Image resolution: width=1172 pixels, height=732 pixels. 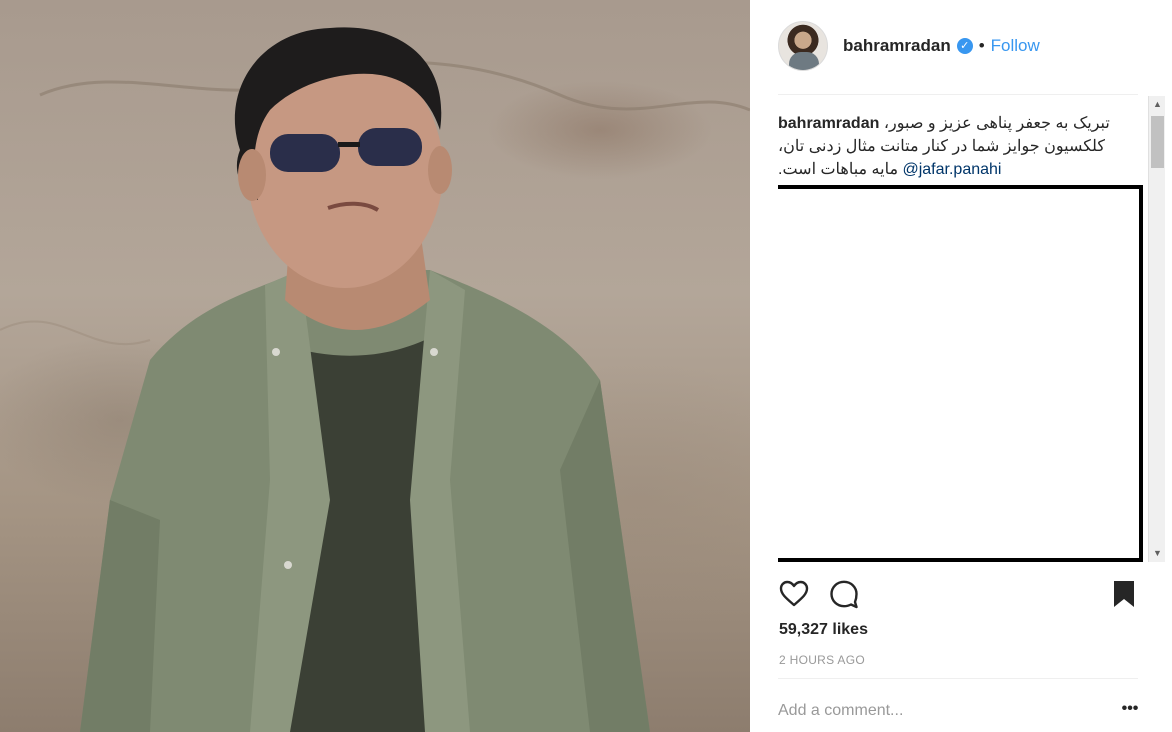 I want to click on comment-bubble-icon, so click(x=844, y=594).